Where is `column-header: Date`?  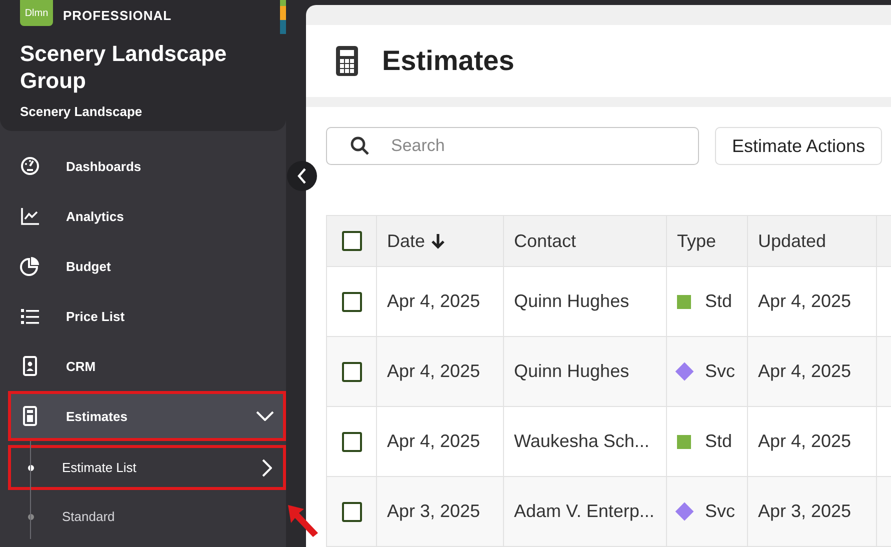 column-header: Date is located at coordinates (406, 241).